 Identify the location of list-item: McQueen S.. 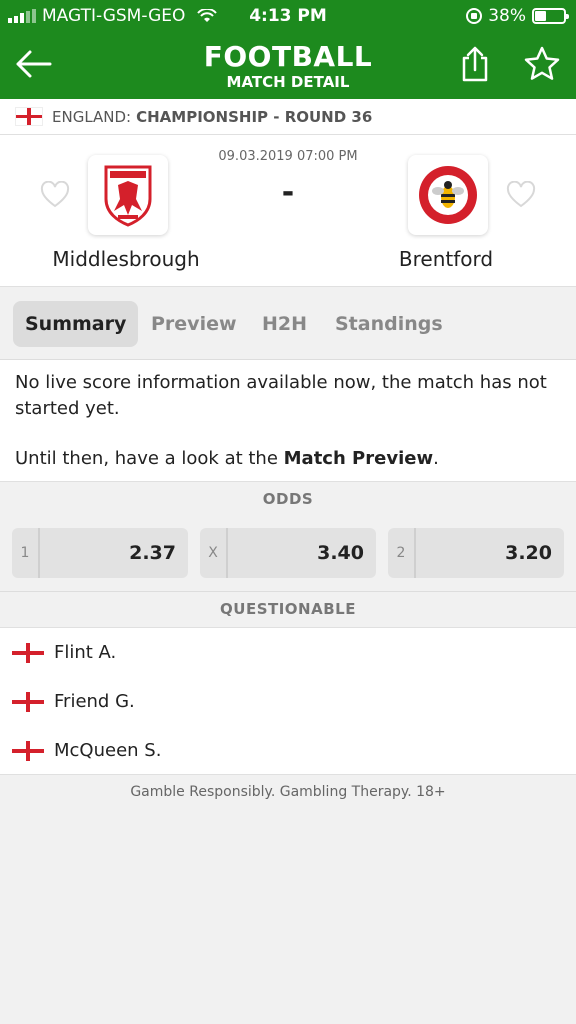
(288, 750).